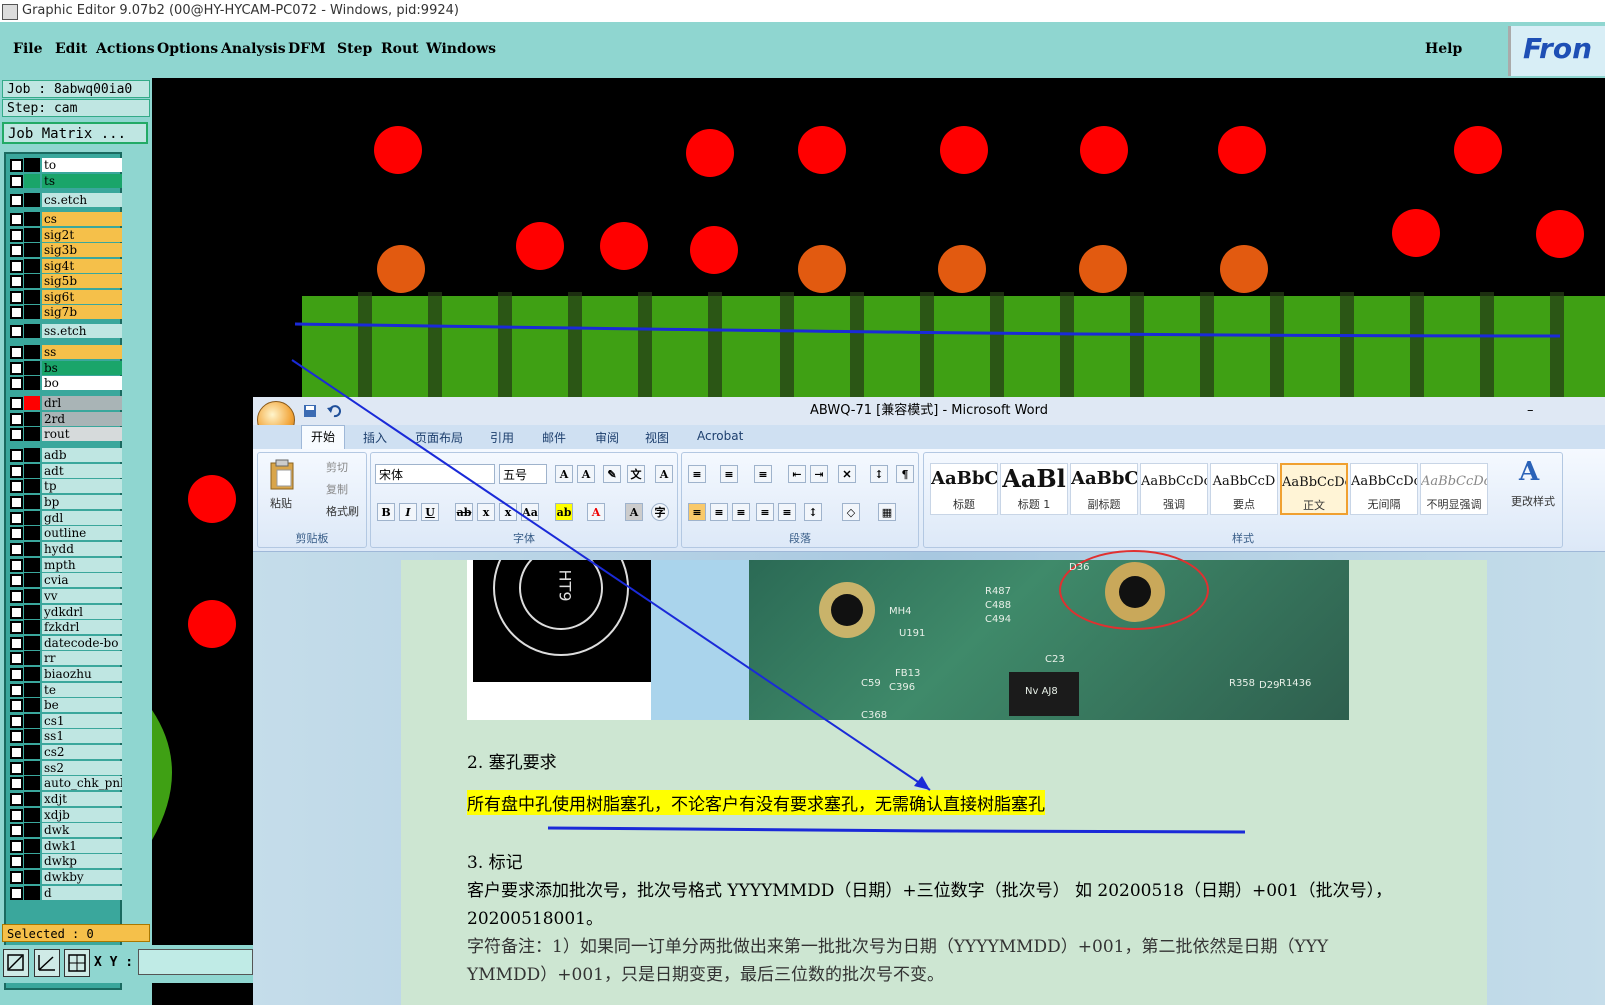 The width and height of the screenshot is (1605, 1005). What do you see at coordinates (896, 830) in the screenshot?
I see `annotation-underline-bottom` at bounding box center [896, 830].